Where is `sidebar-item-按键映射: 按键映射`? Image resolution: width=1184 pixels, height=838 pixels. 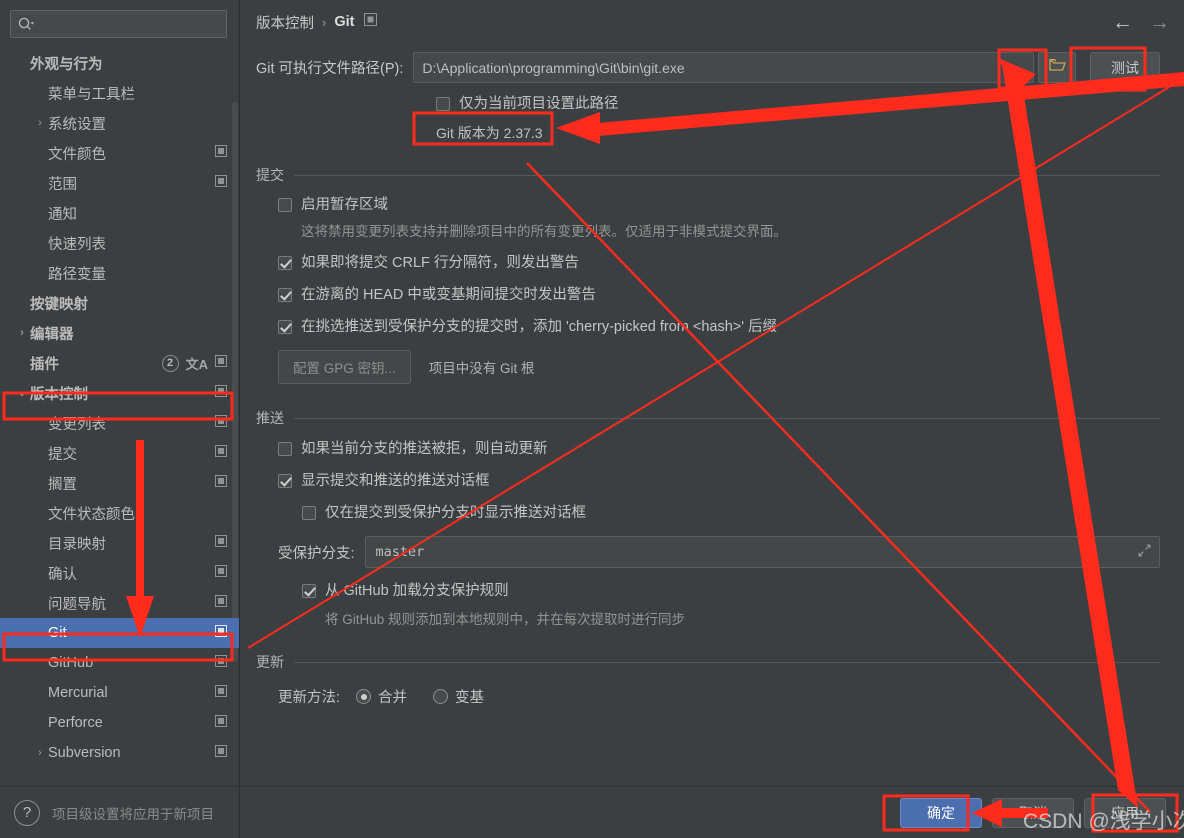 sidebar-item-按键映射: 按键映射 is located at coordinates (119, 303).